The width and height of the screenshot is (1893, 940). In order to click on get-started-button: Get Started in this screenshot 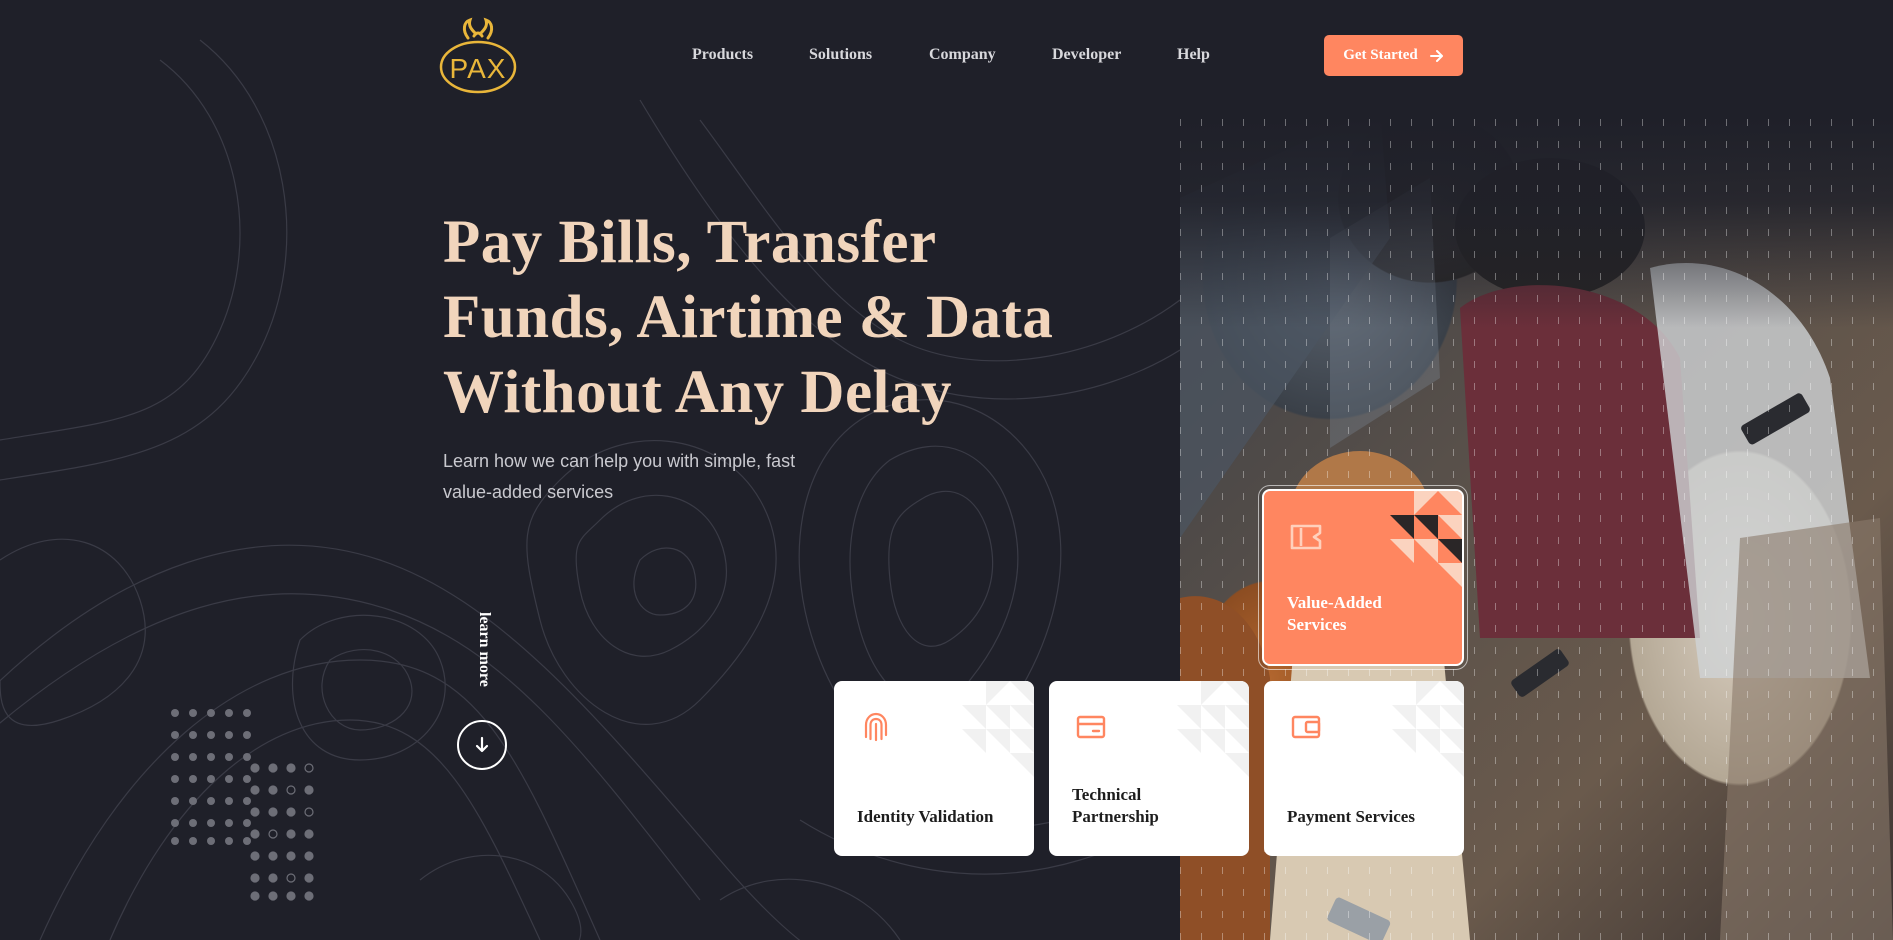, I will do `click(1393, 55)`.